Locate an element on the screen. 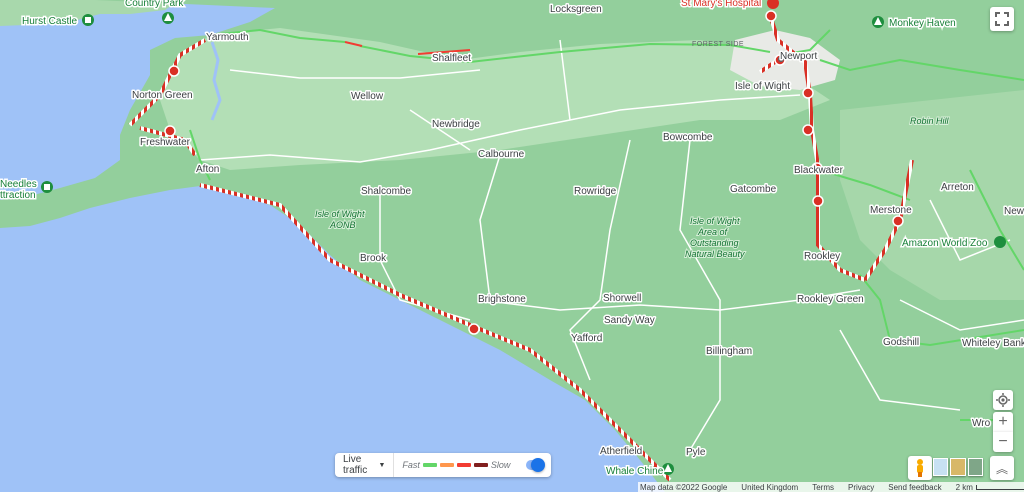 This screenshot has width=1024, height=492. zoom-out-button: − is located at coordinates (1003, 442).